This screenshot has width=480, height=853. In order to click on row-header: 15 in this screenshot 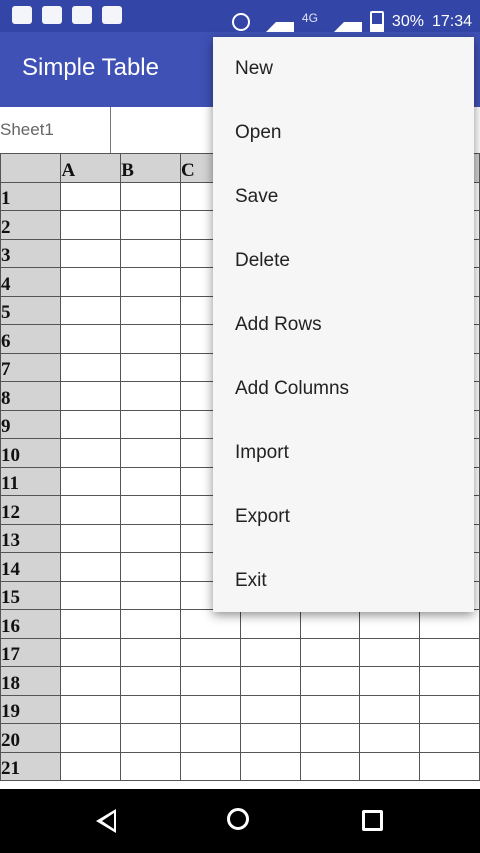, I will do `click(31, 595)`.